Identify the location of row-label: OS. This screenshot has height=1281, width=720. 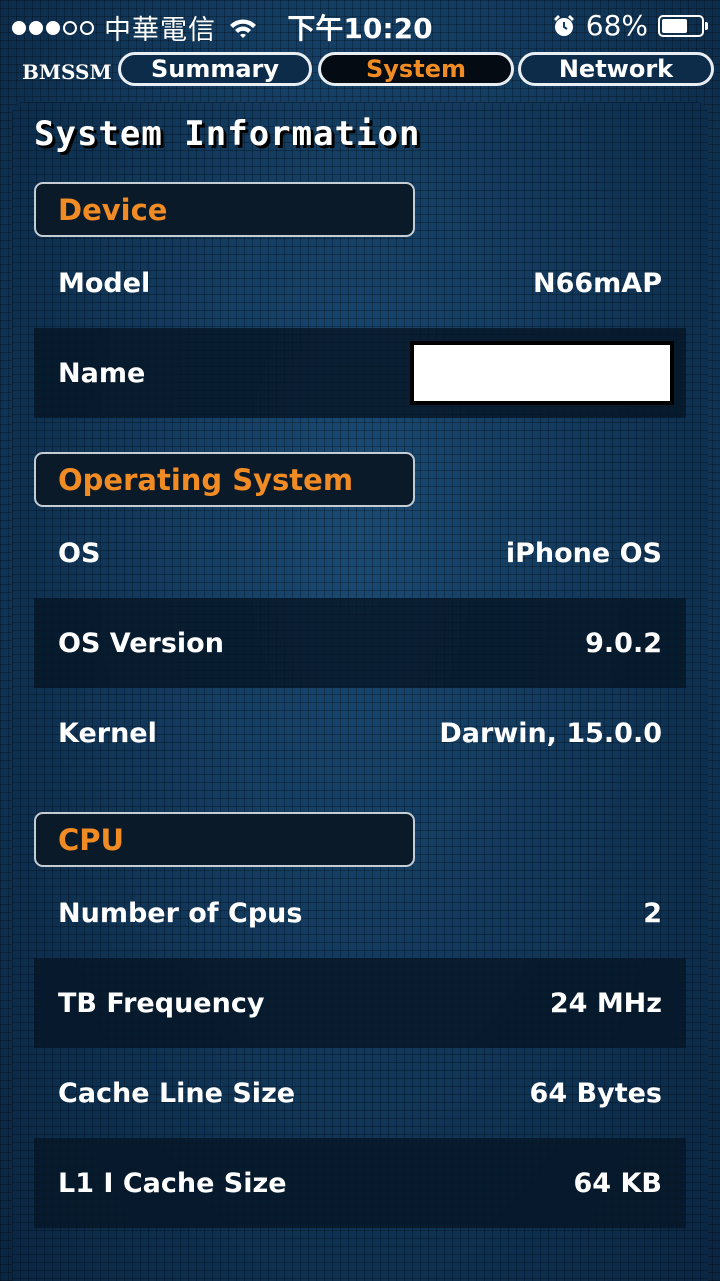
(79, 553).